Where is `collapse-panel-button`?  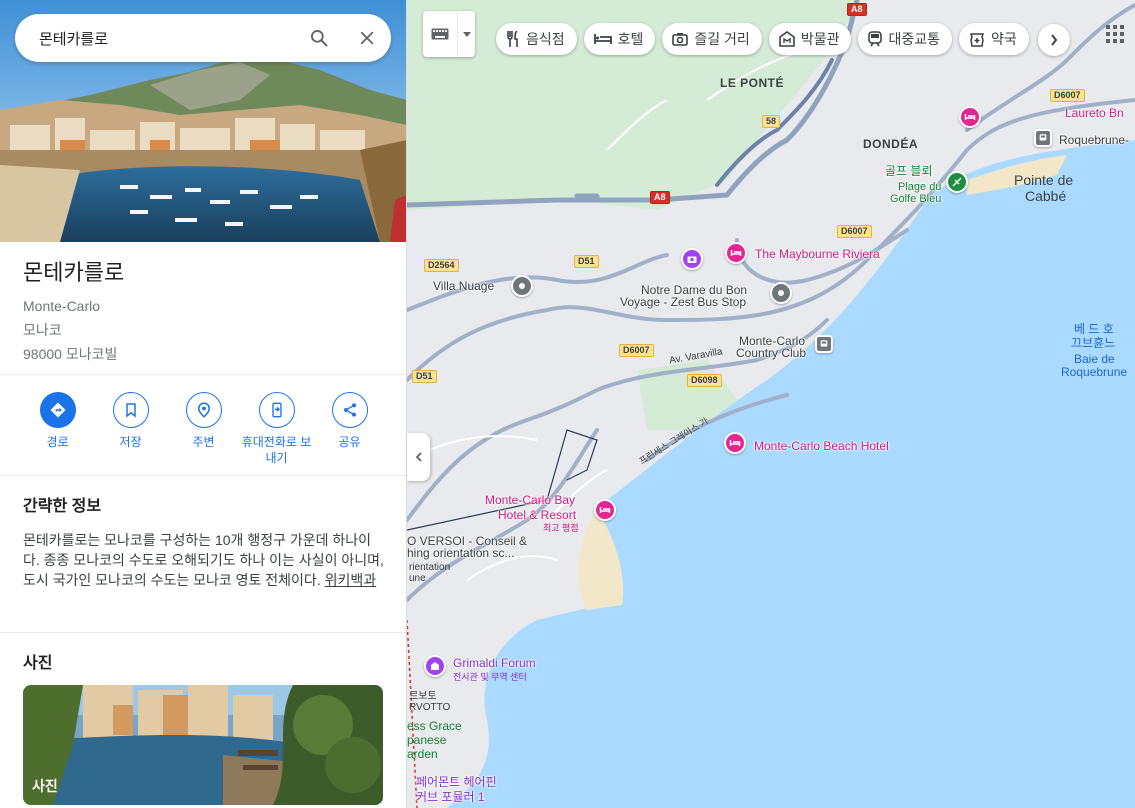
collapse-panel-button is located at coordinates (418, 457).